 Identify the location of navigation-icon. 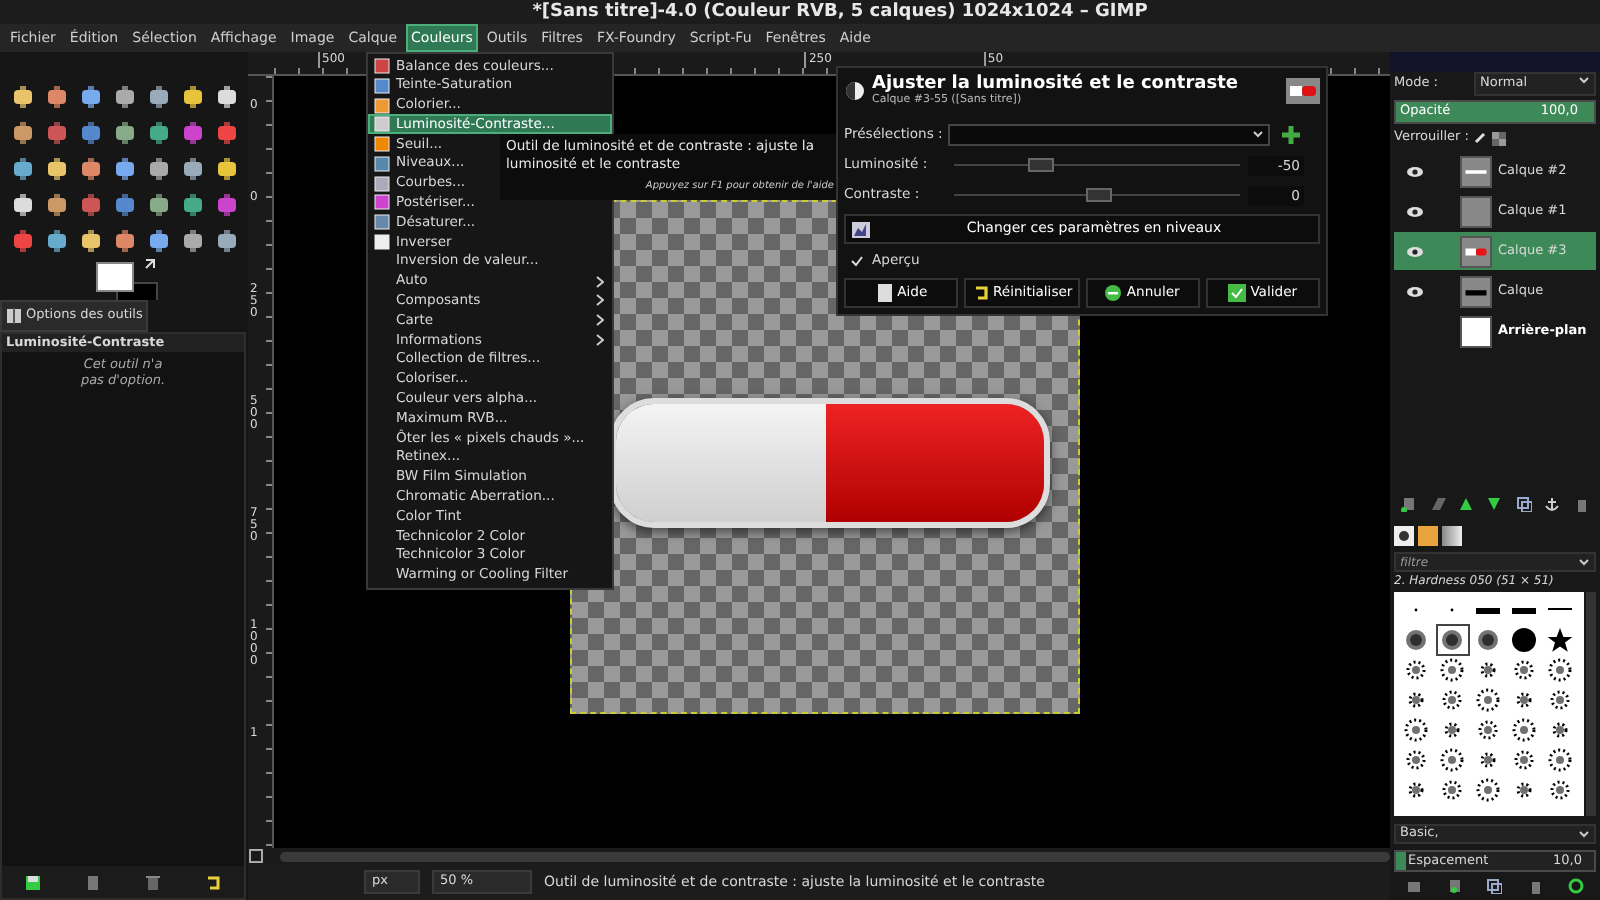
(256, 856).